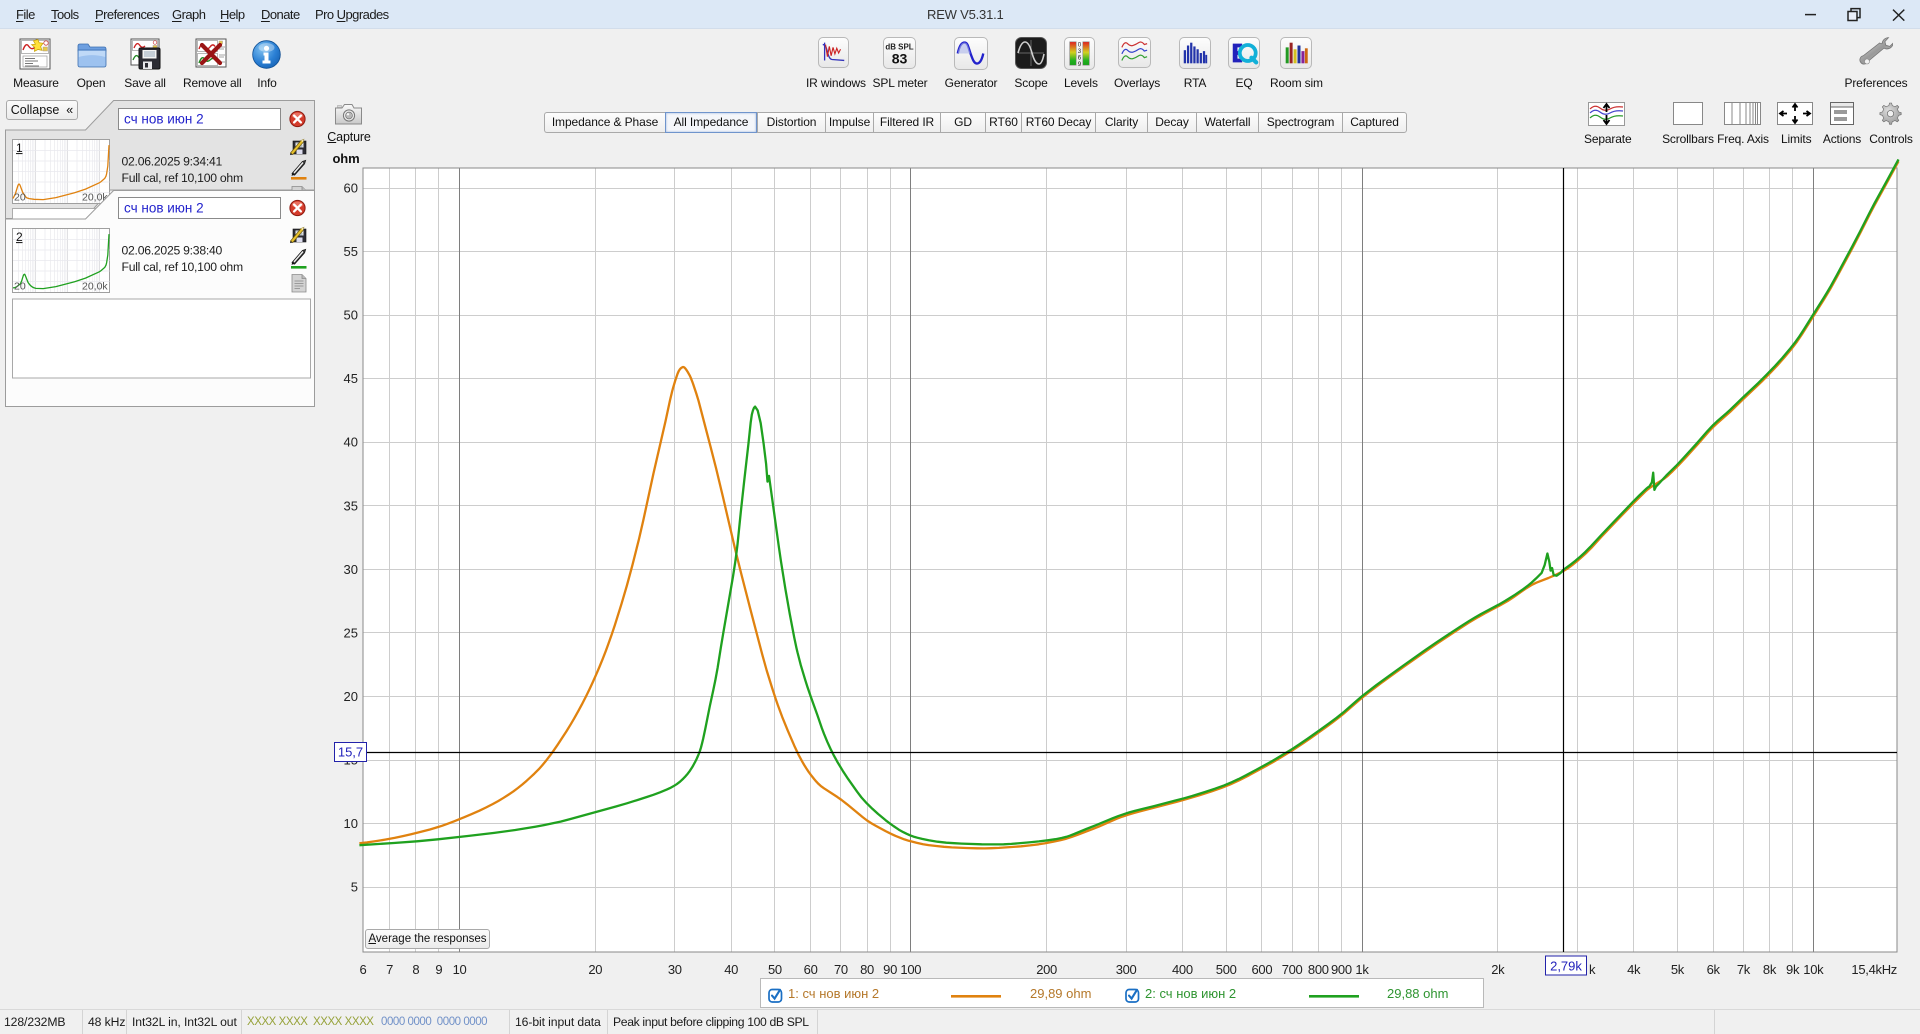 This screenshot has width=1920, height=1034. Describe the element at coordinates (1874, 969) in the screenshot. I see `svg-text: 15,4kHz` at that location.